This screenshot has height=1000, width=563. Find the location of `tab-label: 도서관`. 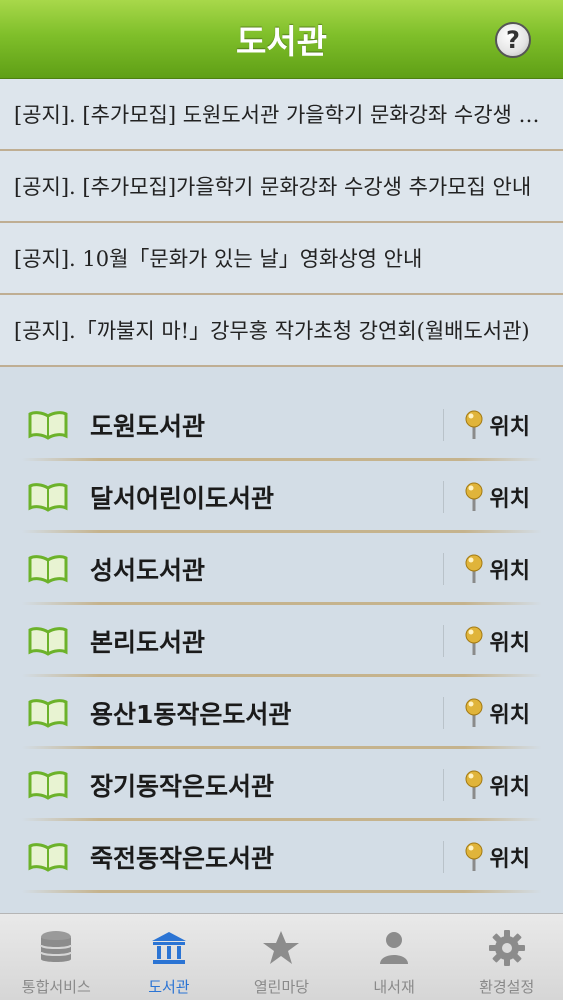

tab-label: 도서관 is located at coordinates (169, 987).